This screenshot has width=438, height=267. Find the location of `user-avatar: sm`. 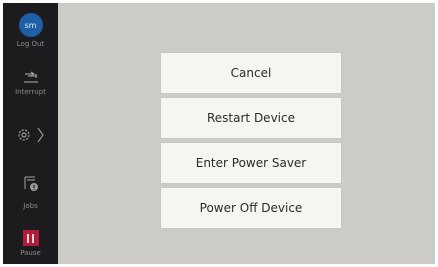

user-avatar: sm is located at coordinates (30, 25).